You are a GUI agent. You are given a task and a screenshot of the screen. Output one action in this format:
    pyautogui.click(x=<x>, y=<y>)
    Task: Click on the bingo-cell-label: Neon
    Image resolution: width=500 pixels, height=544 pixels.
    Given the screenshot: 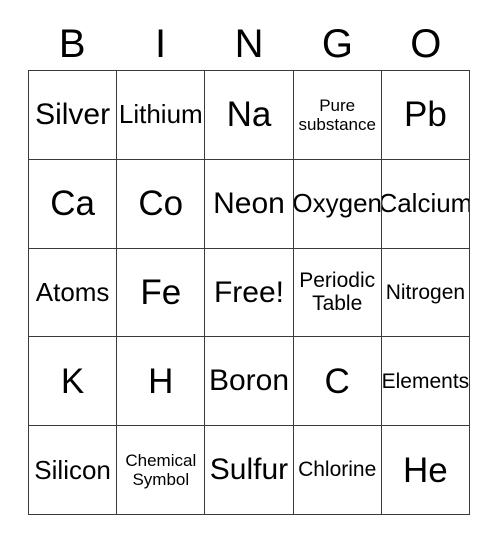 What is the action you would take?
    pyautogui.click(x=249, y=203)
    